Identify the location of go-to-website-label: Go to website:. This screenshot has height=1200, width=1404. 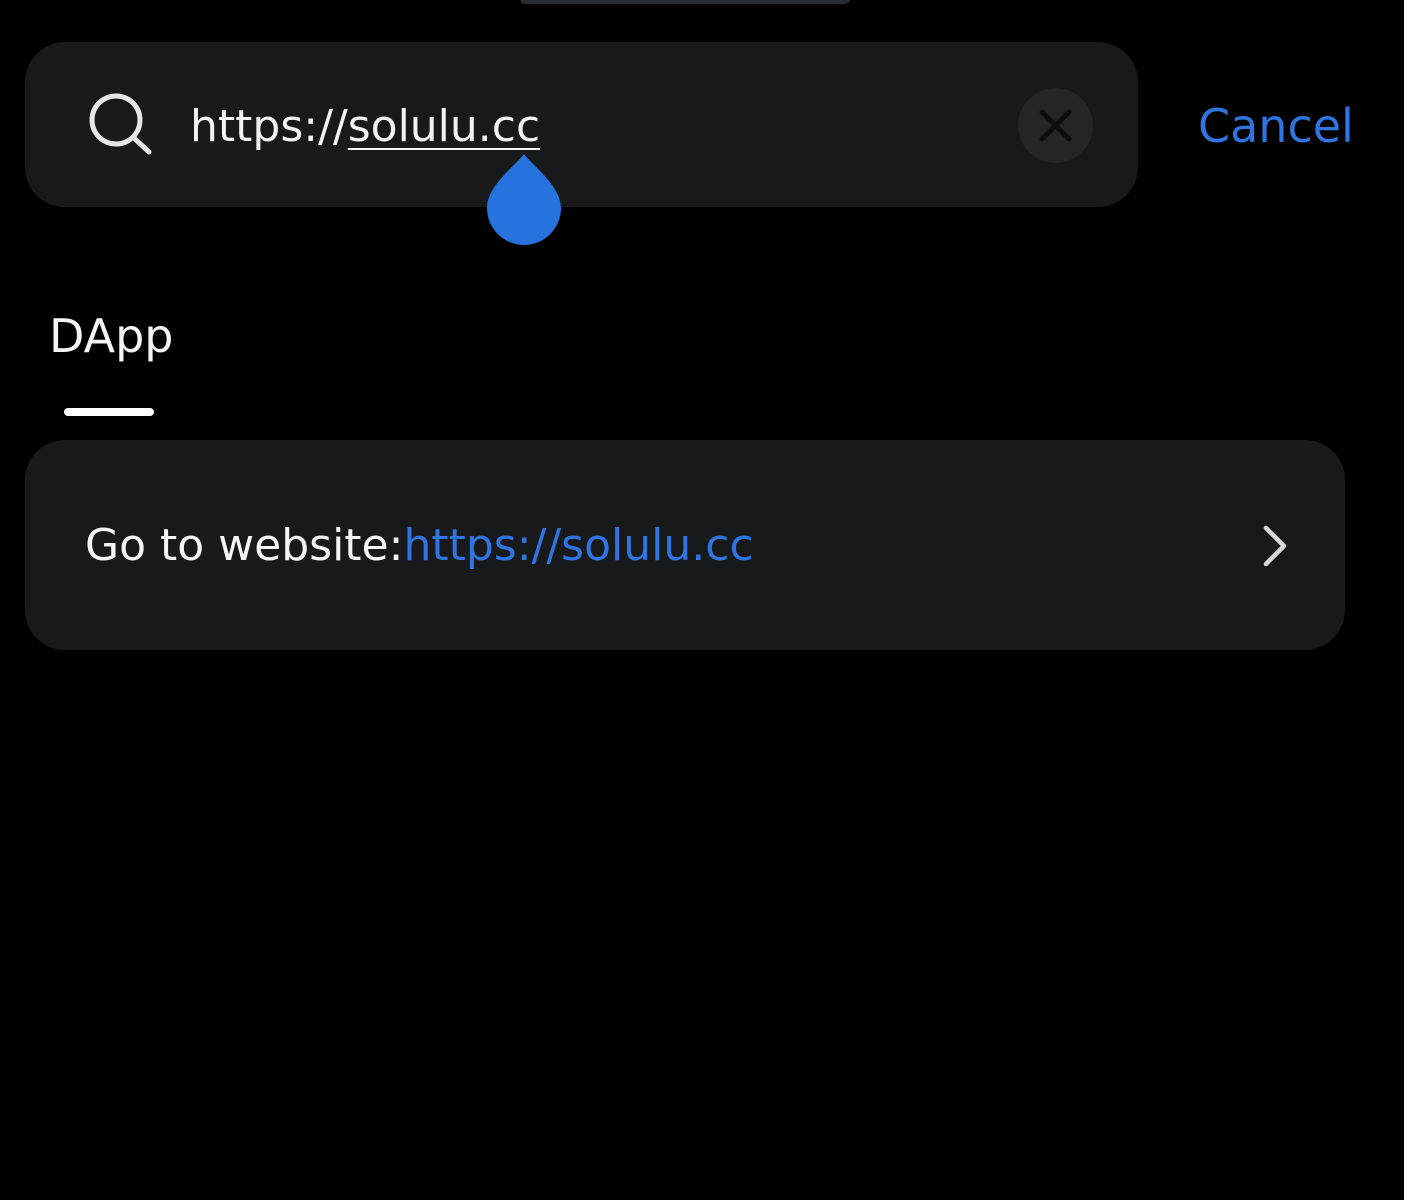
(244, 545).